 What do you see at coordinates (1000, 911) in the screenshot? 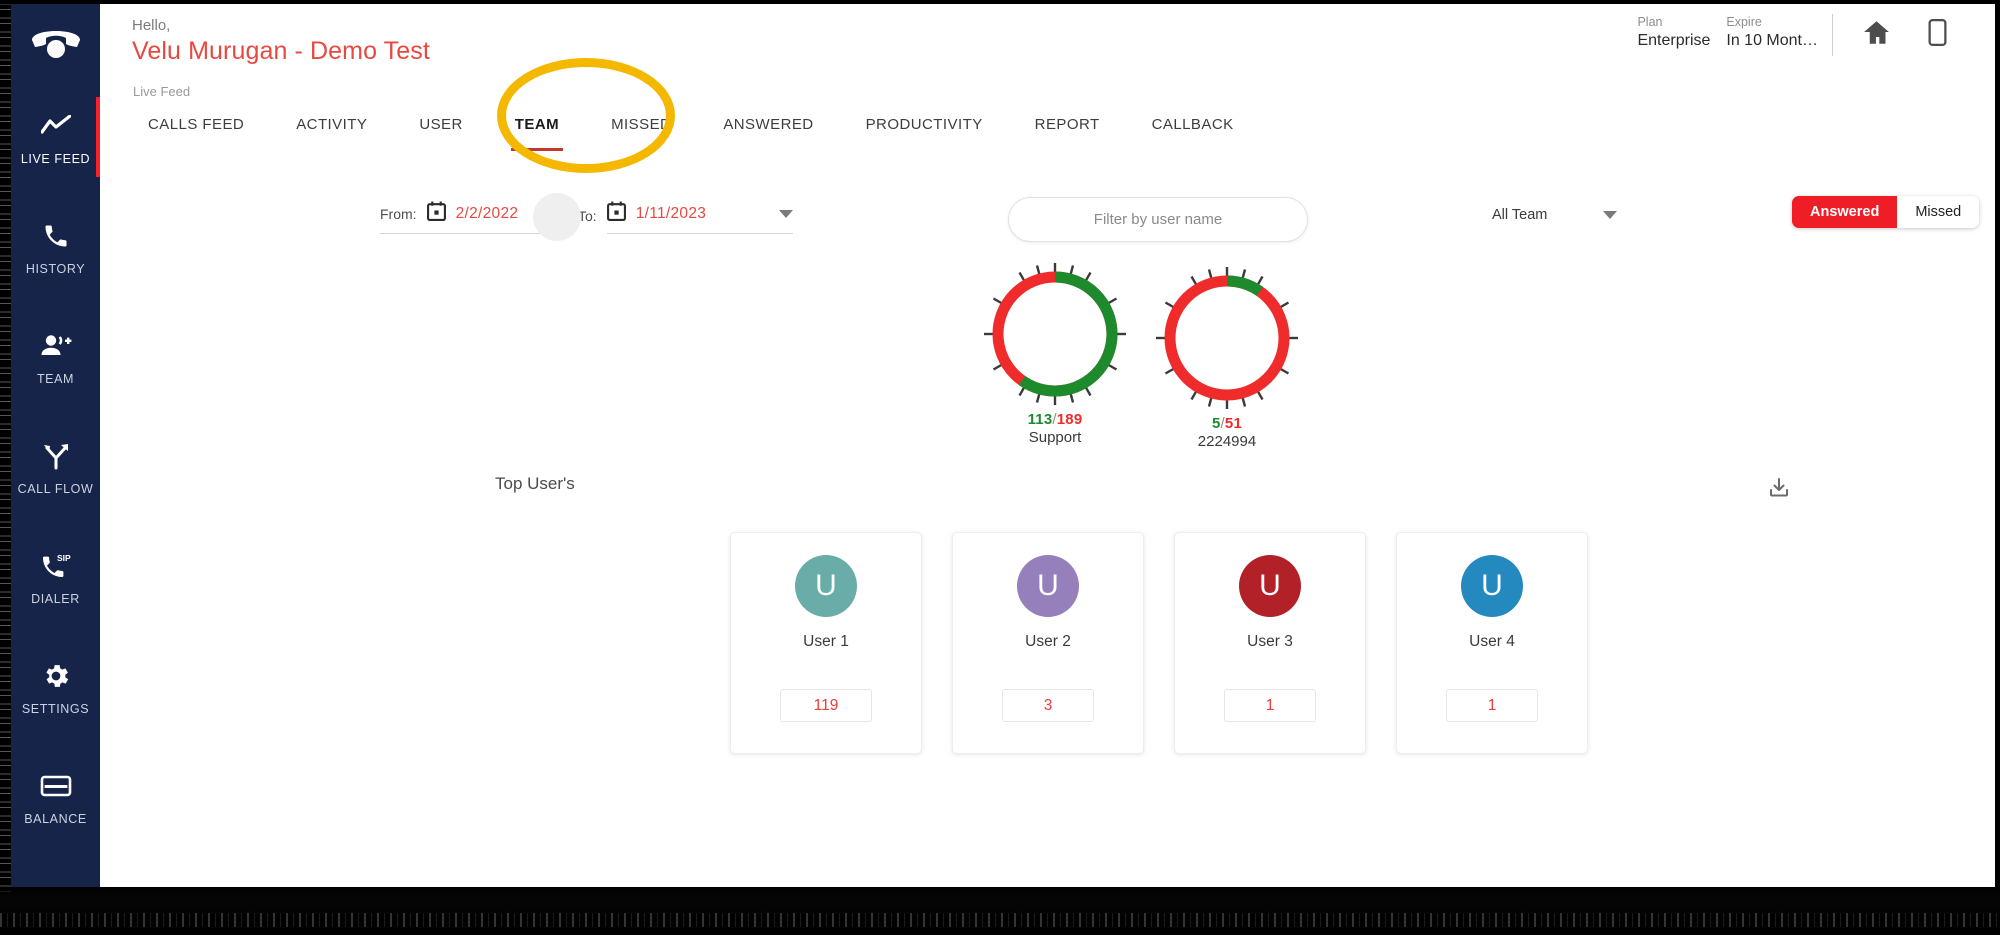
I see `screenshot-border-bottom` at bounding box center [1000, 911].